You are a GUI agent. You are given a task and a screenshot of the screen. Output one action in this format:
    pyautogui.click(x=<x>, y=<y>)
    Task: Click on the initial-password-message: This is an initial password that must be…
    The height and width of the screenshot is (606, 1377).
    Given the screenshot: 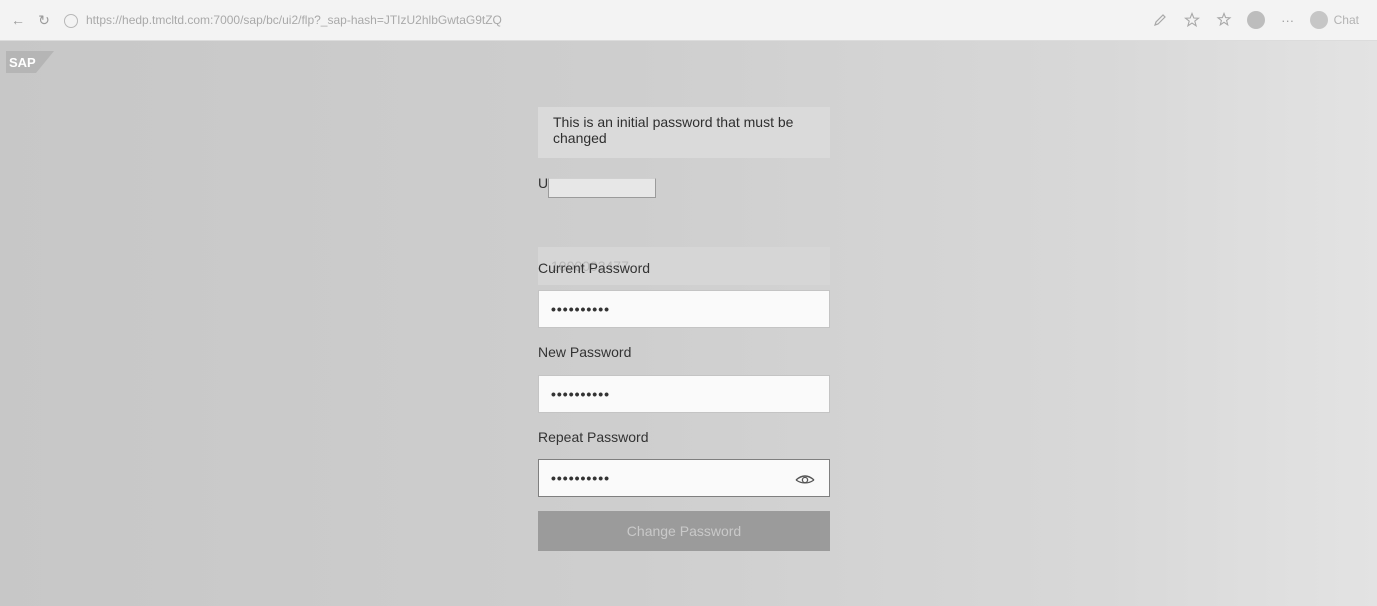 What is the action you would take?
    pyautogui.click(x=684, y=132)
    